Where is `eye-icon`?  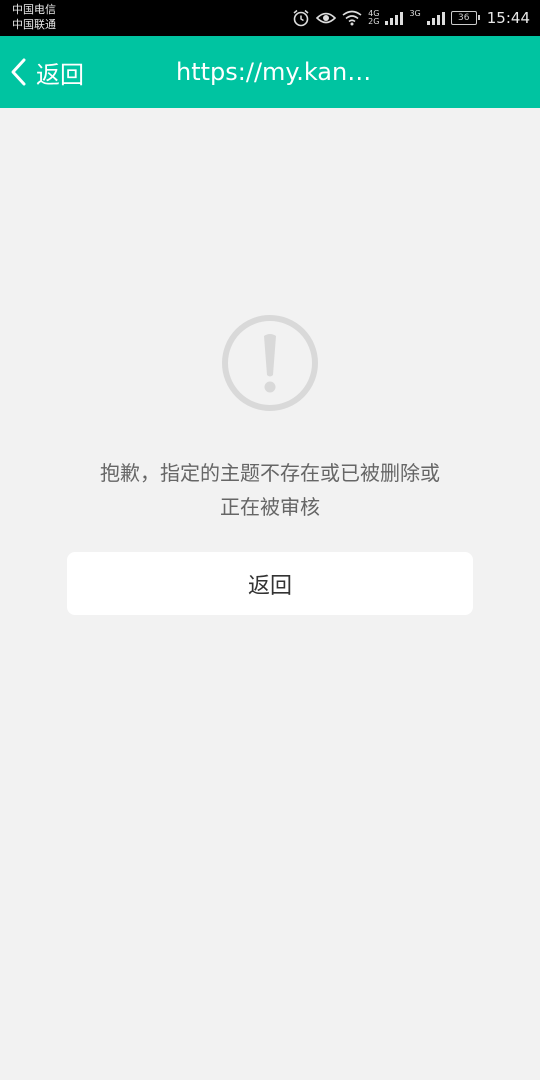 eye-icon is located at coordinates (326, 18).